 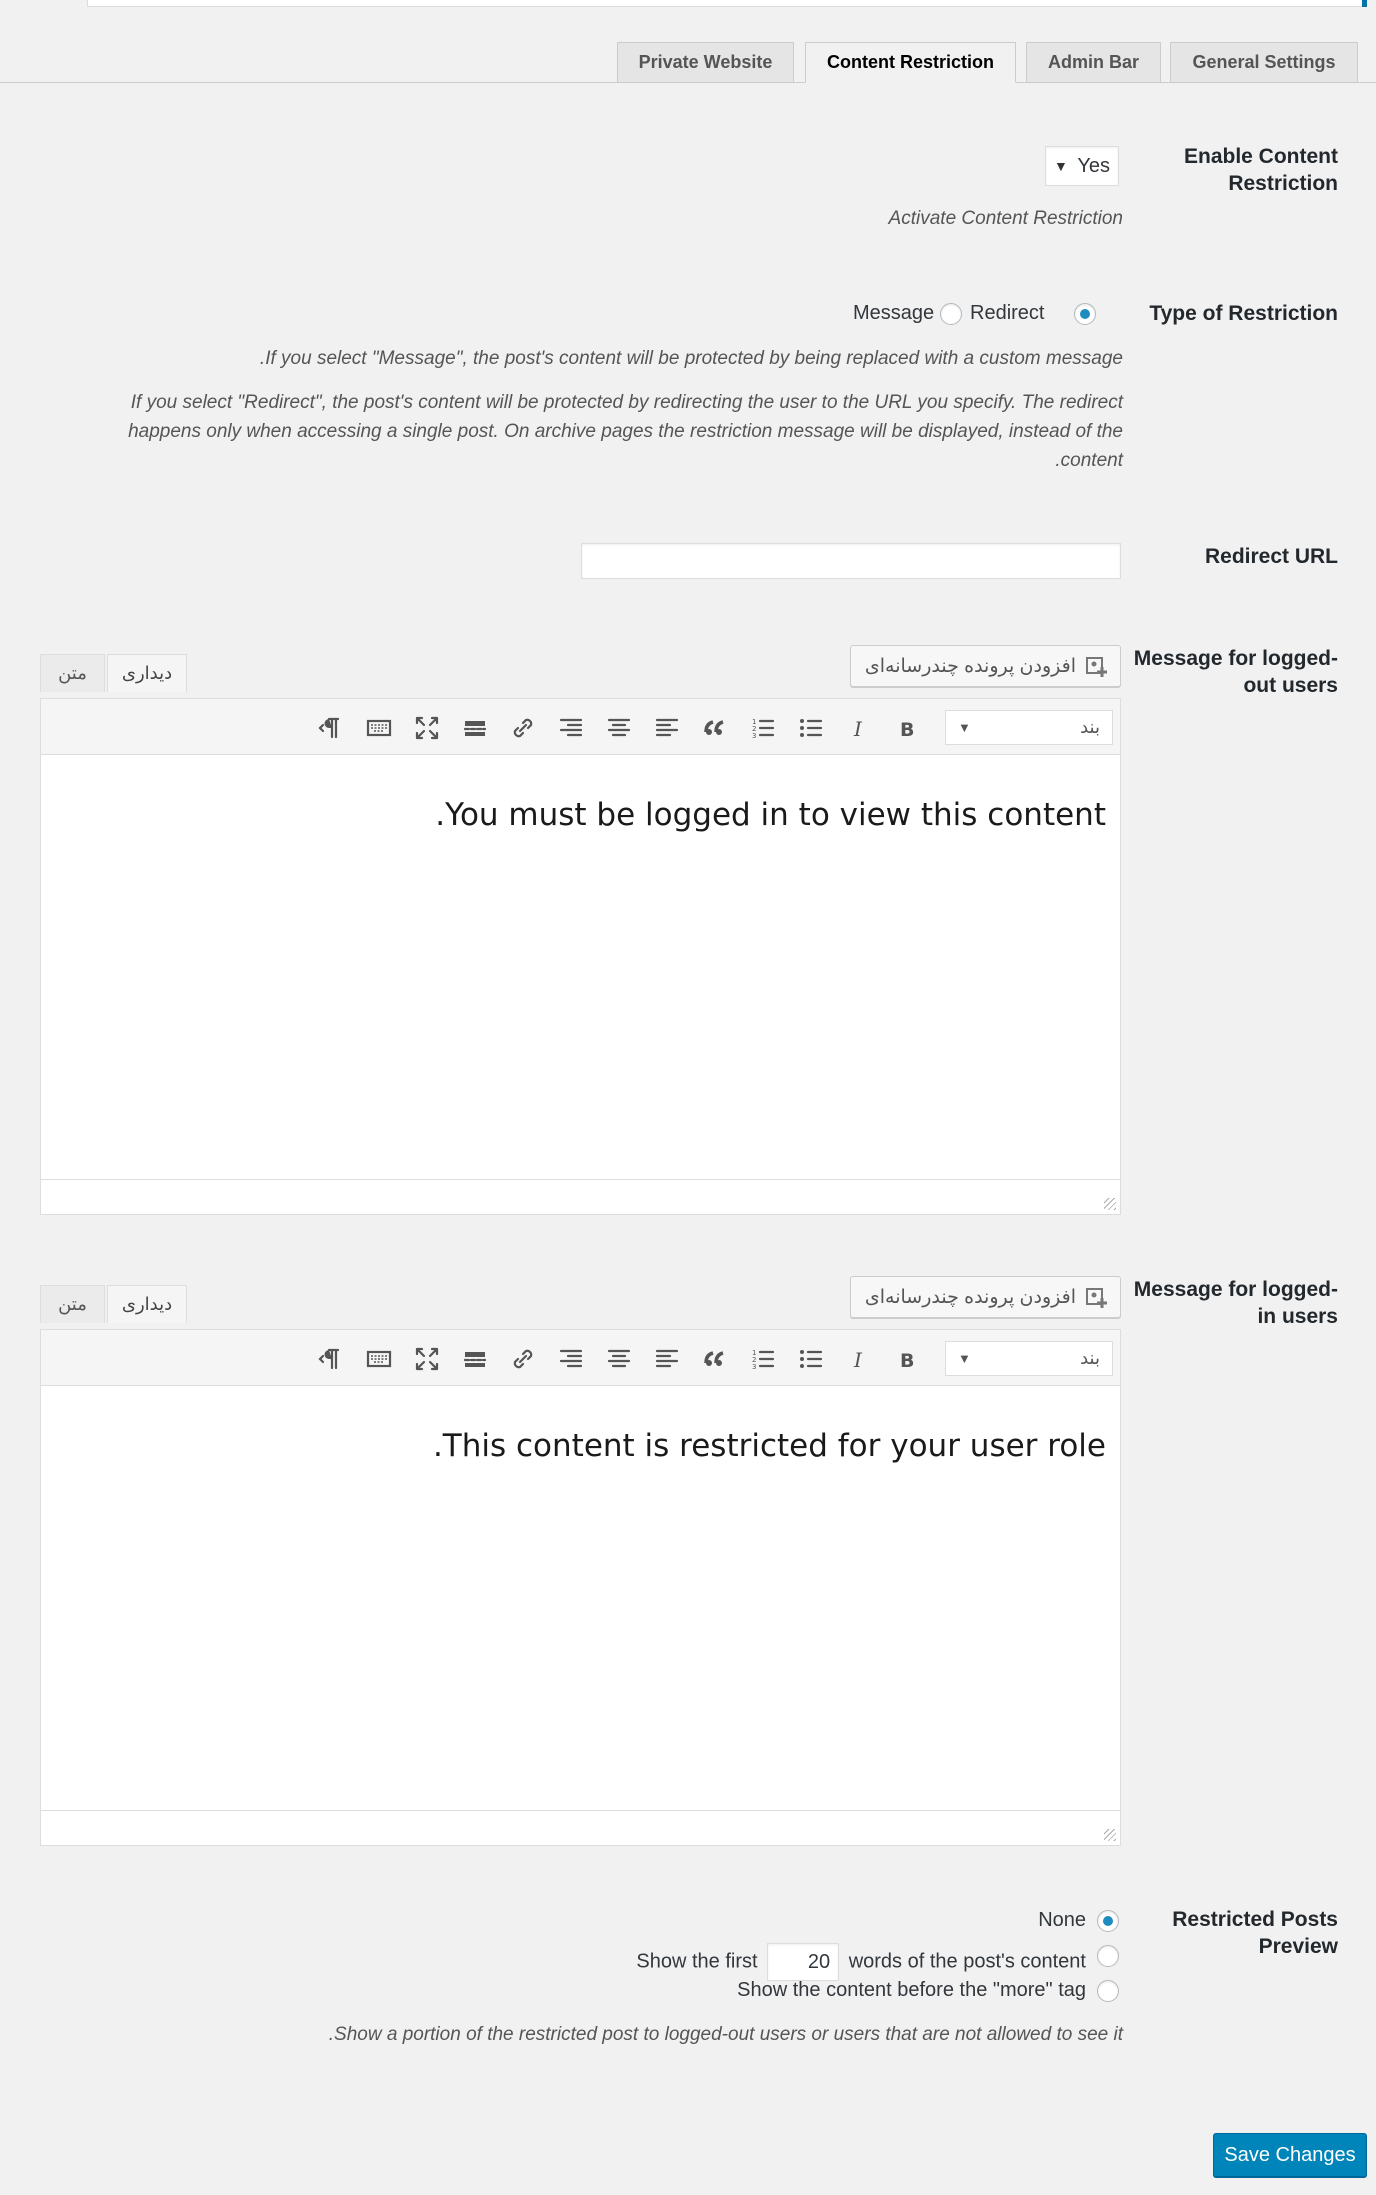 What do you see at coordinates (910, 62) in the screenshot?
I see `tab-content-restriction: Content Restriction` at bounding box center [910, 62].